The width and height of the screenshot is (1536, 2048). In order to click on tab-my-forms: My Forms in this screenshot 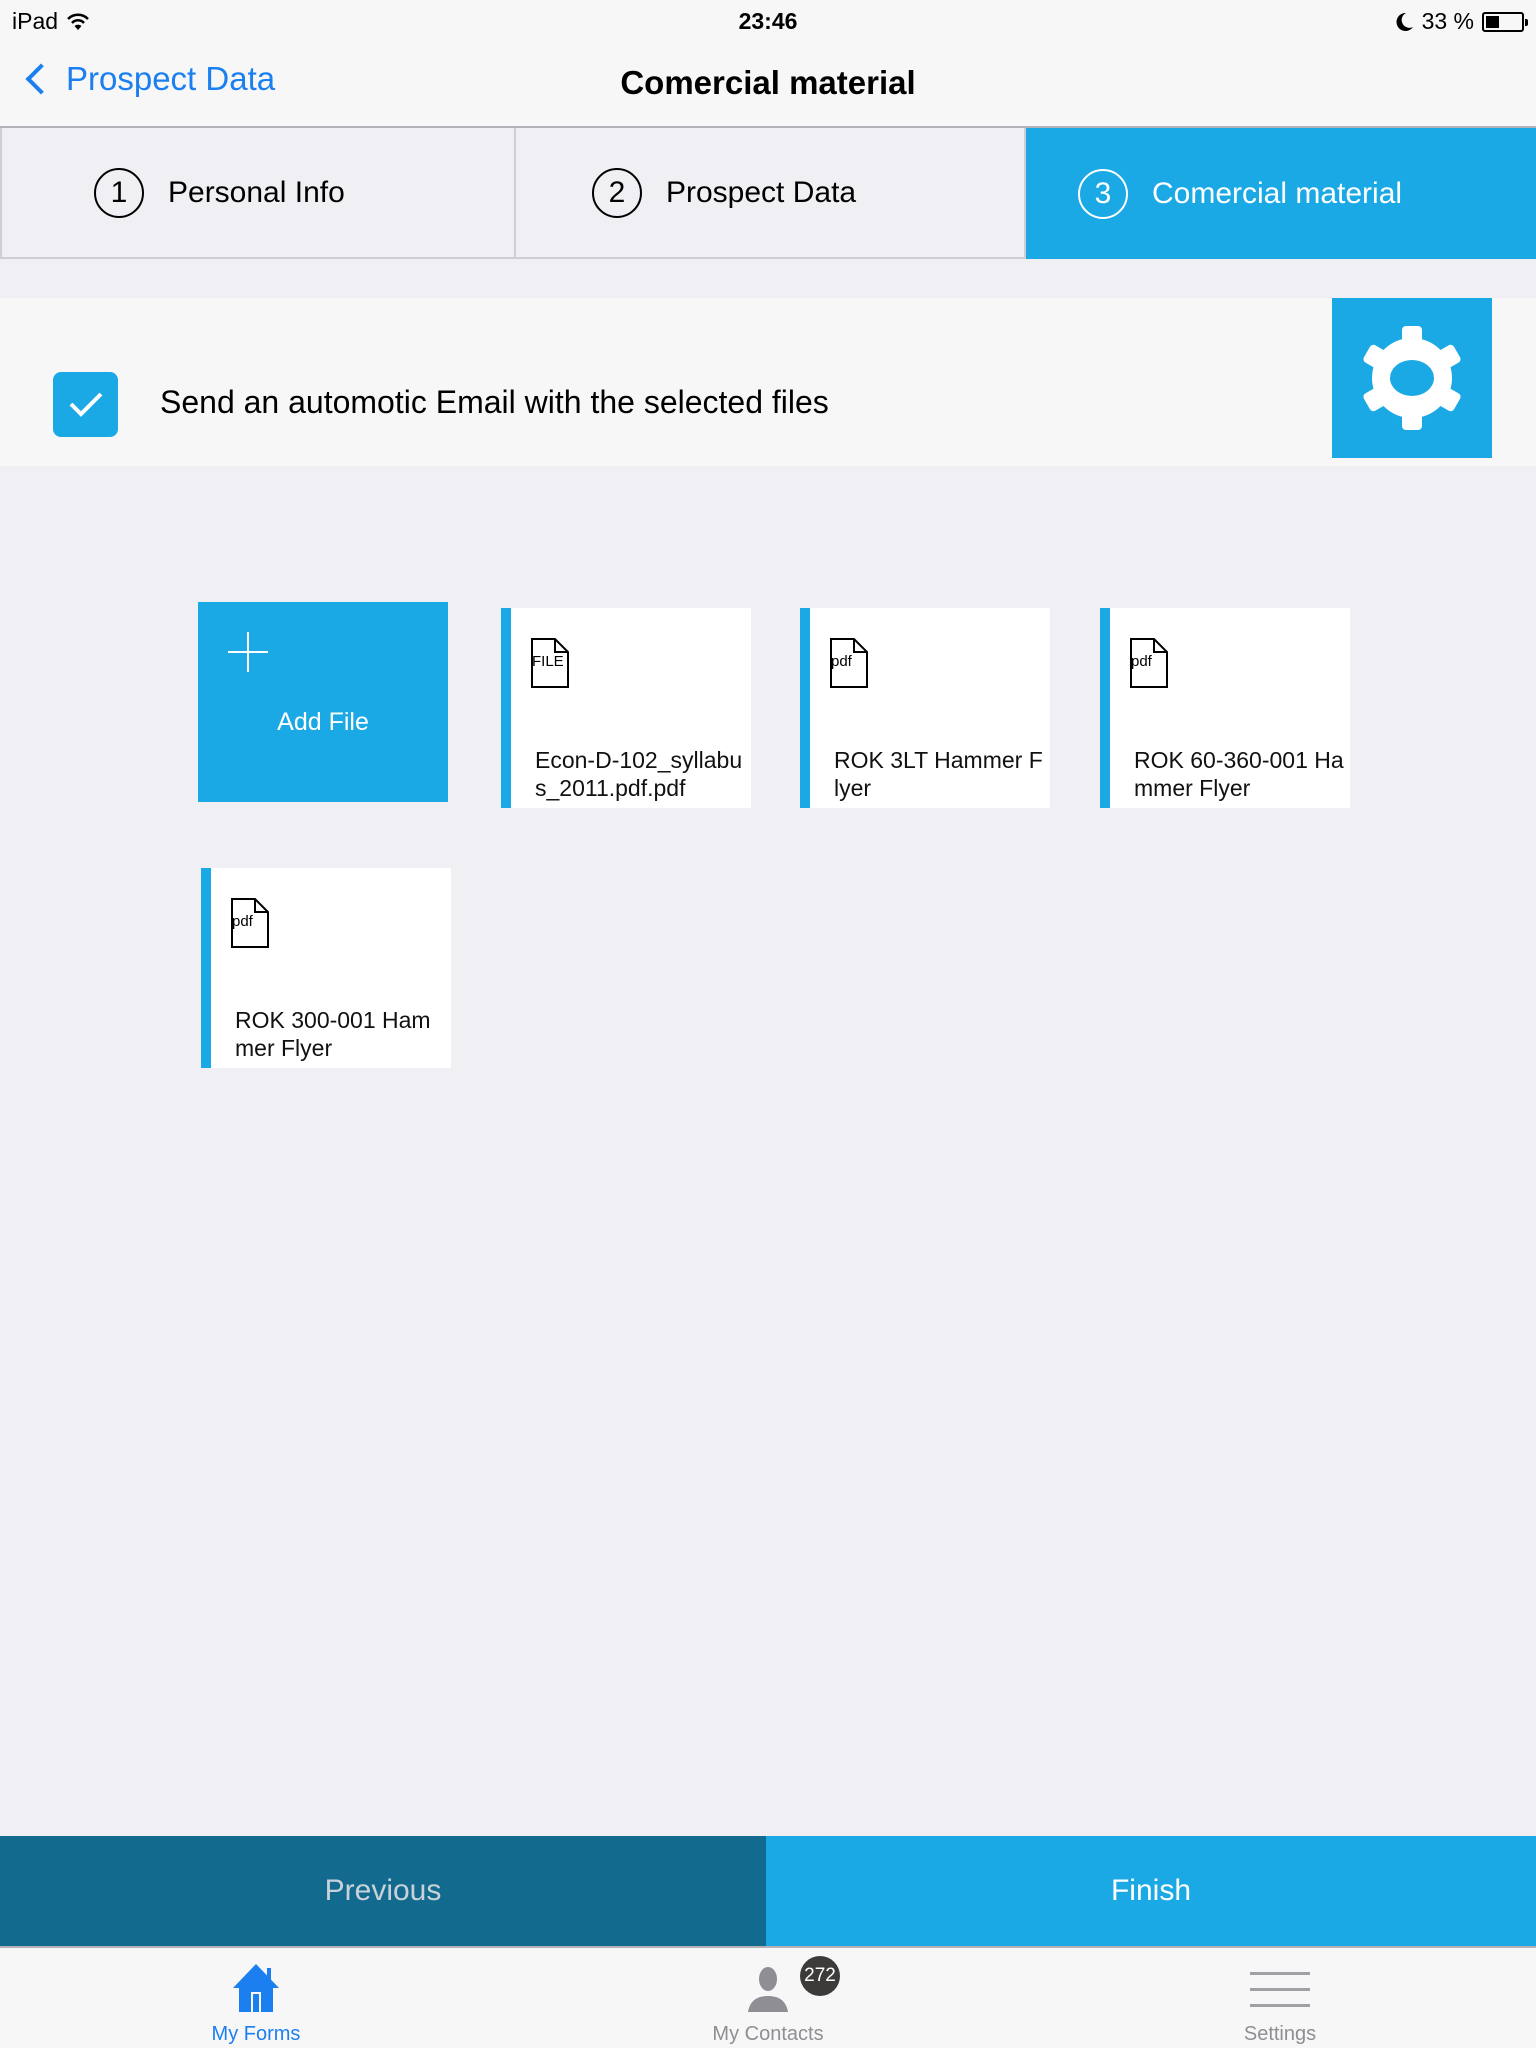, I will do `click(256, 1998)`.